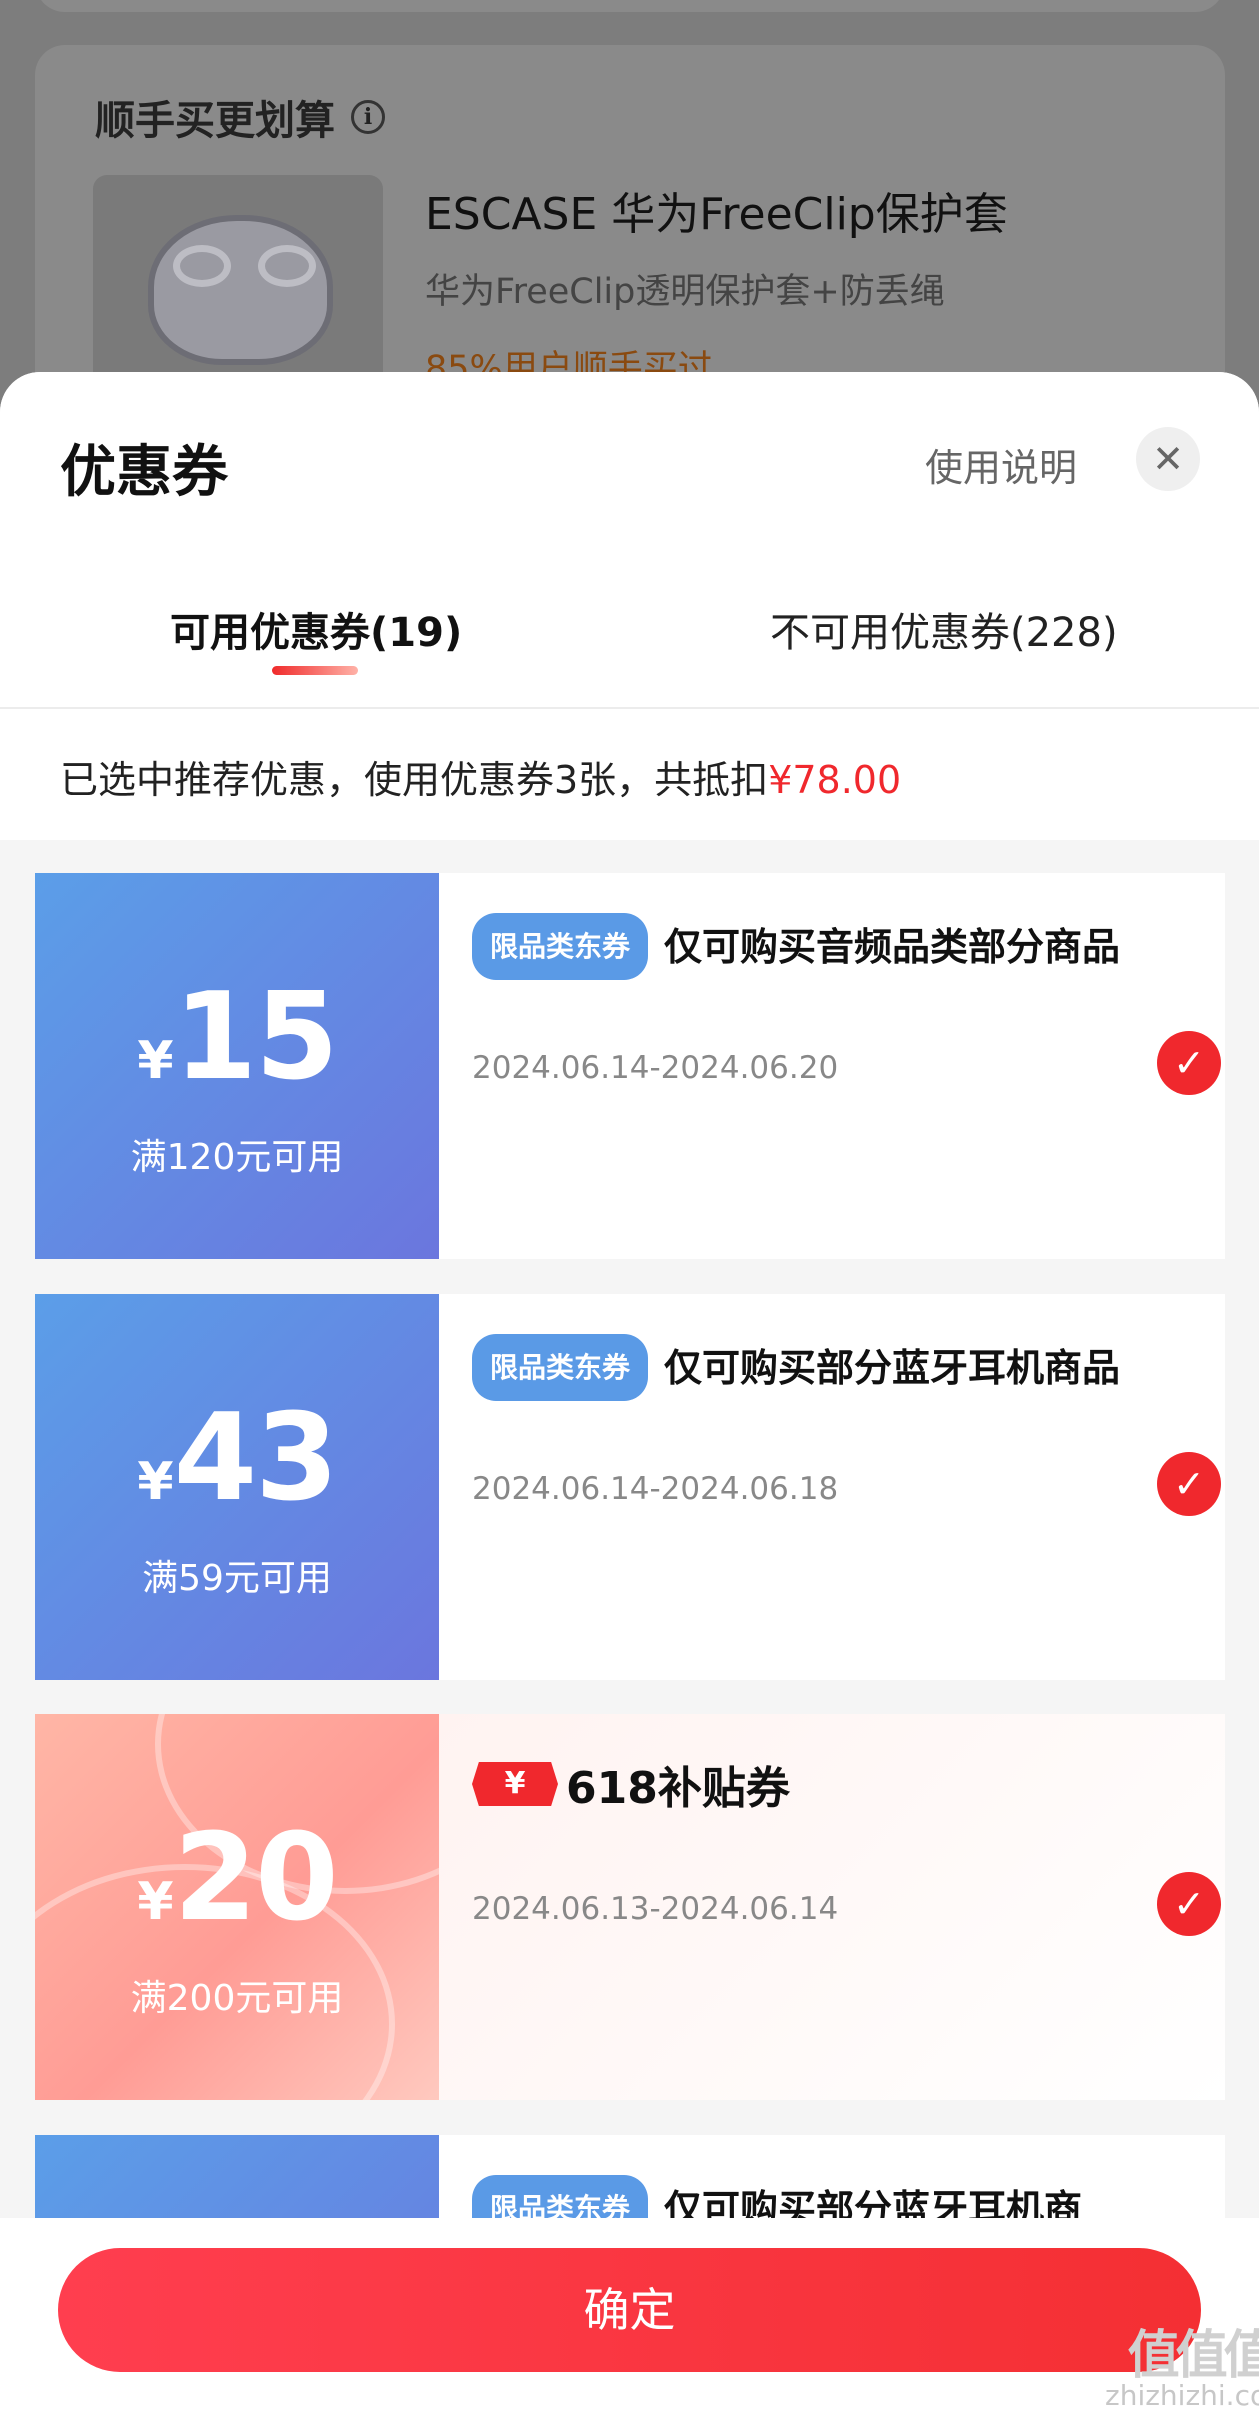 The image size is (1259, 2412). Describe the element at coordinates (1182, 2395) in the screenshot. I see `watermark-domain: zhizhizhi.com` at that location.